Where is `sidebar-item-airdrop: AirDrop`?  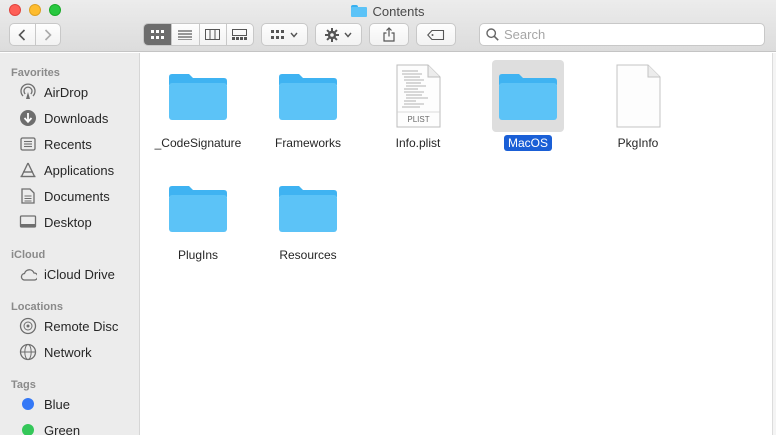
sidebar-item-airdrop: AirDrop is located at coordinates (69, 92).